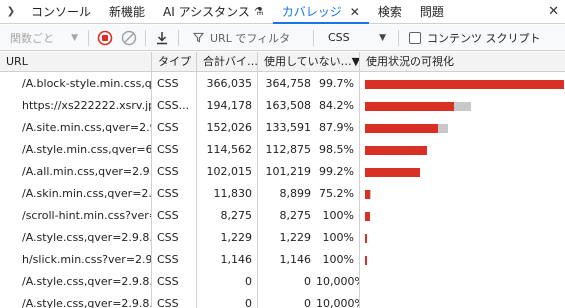 Image resolution: width=565 pixels, height=308 pixels. I want to click on cell-url: /A.style.min.css,qver=6.7.1, so click(86, 149).